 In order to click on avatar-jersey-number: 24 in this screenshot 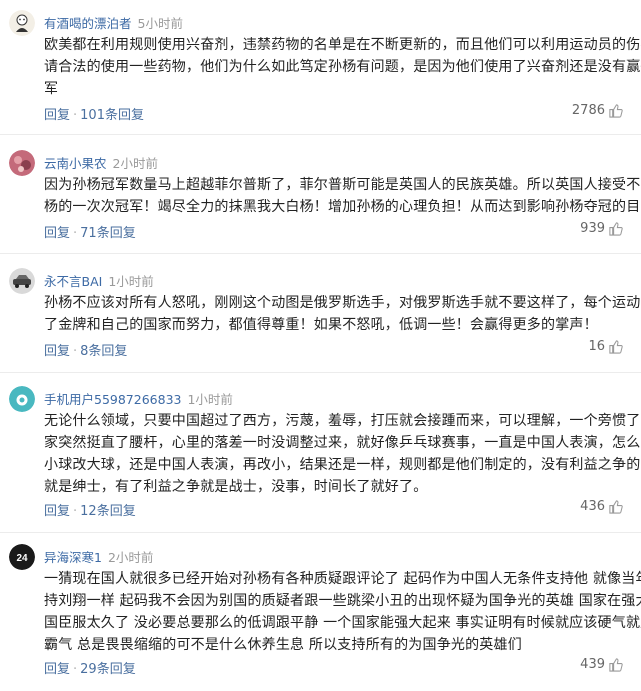, I will do `click(22, 558)`.